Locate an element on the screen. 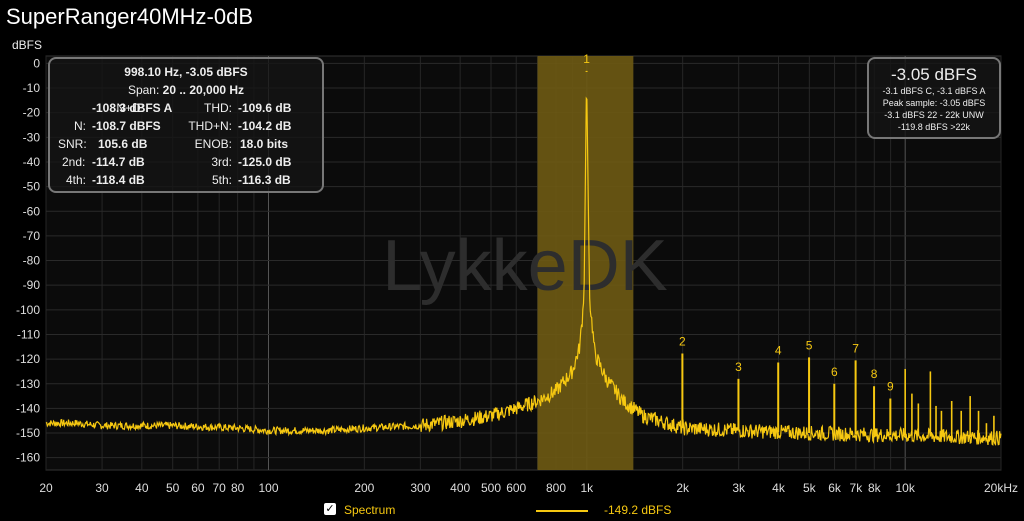 The height and width of the screenshot is (521, 1024). enob-label: ENOB: is located at coordinates (213, 144).